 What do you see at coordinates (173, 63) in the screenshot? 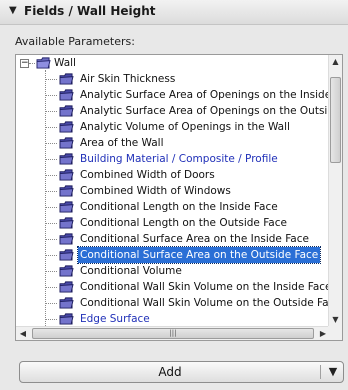
I see `tree-root-wall: − Wall` at bounding box center [173, 63].